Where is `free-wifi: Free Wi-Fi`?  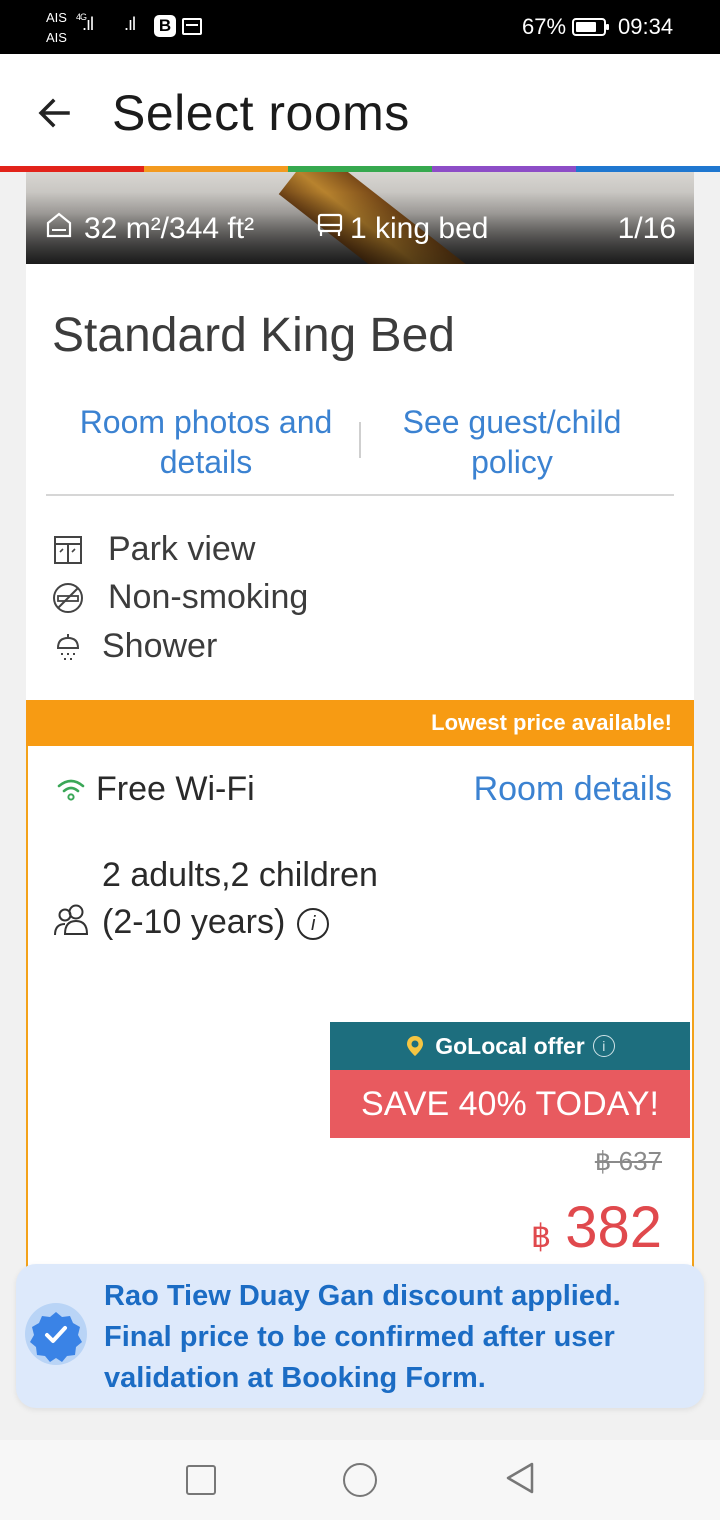
free-wifi: Free Wi-Fi is located at coordinates (155, 789).